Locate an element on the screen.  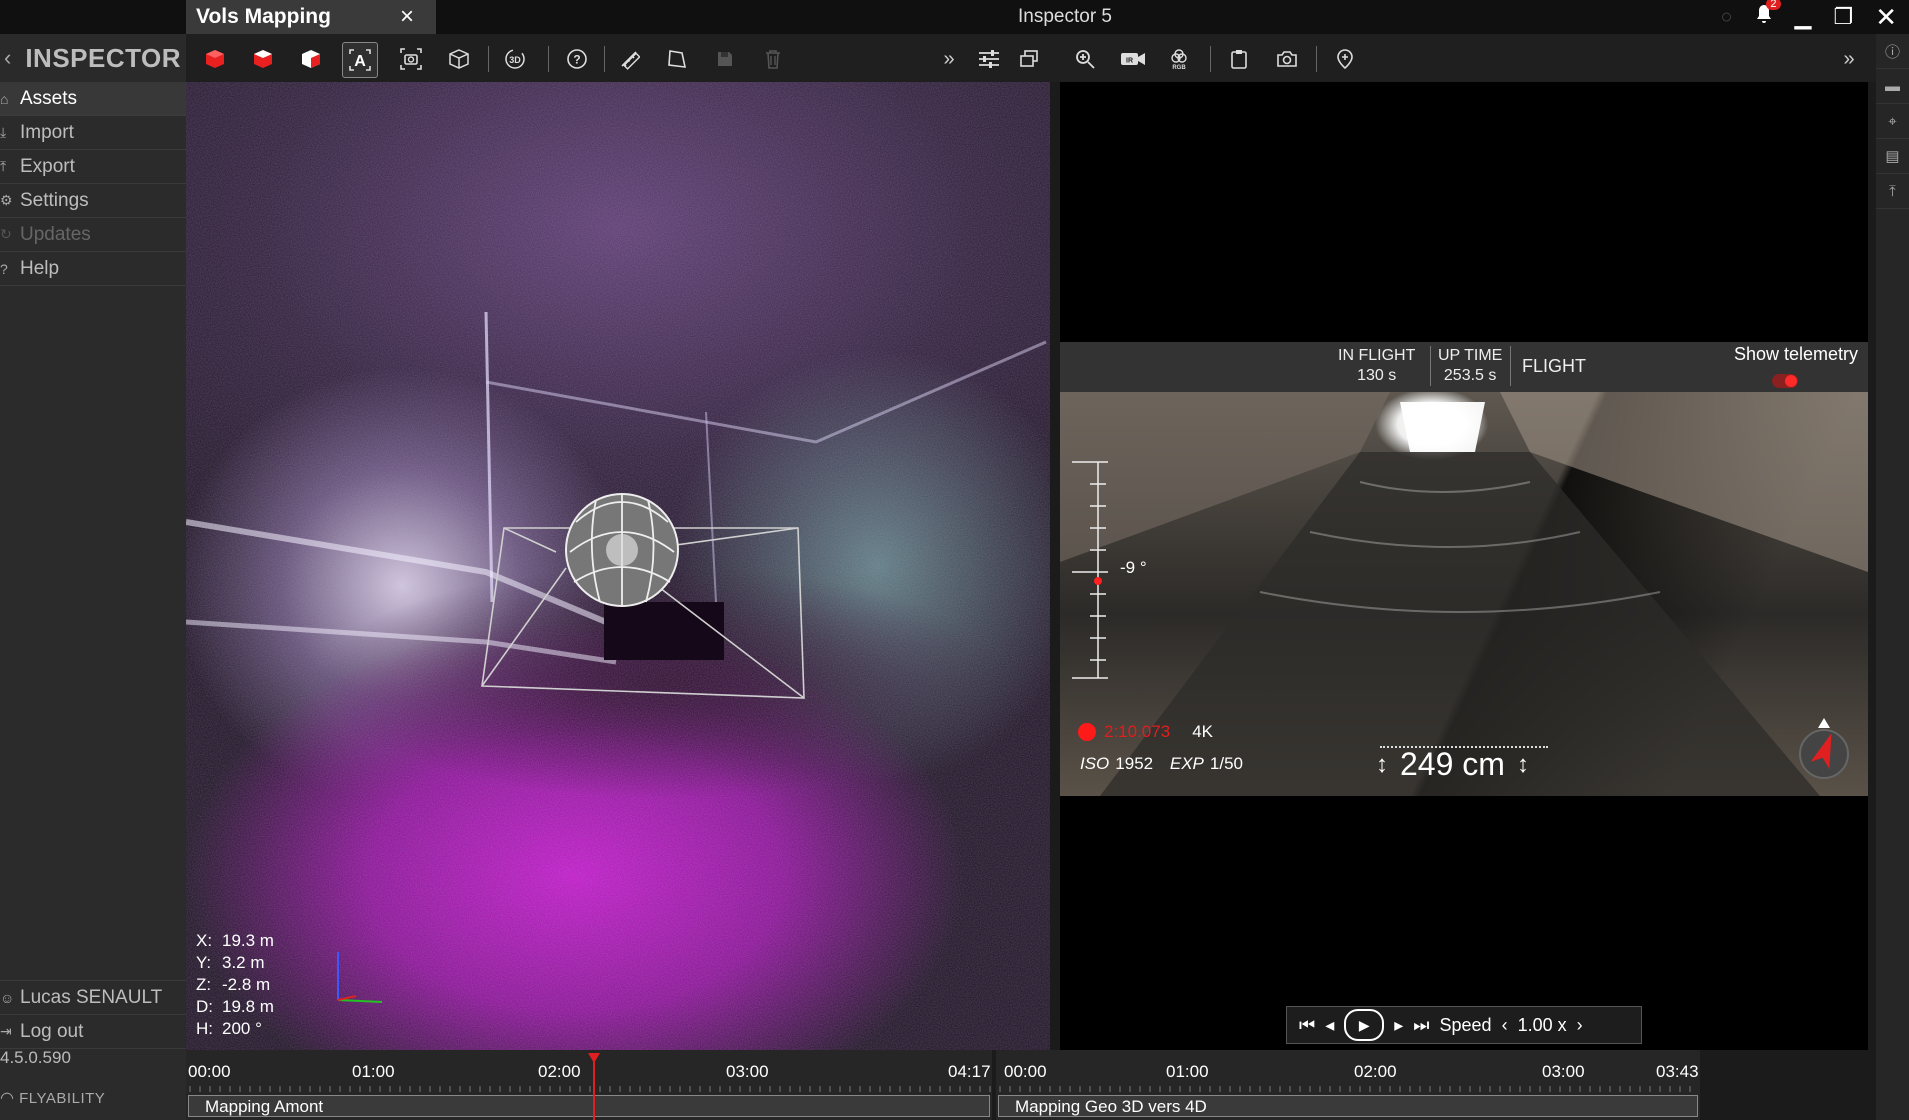
iso-value: 1952 is located at coordinates (1134, 763).